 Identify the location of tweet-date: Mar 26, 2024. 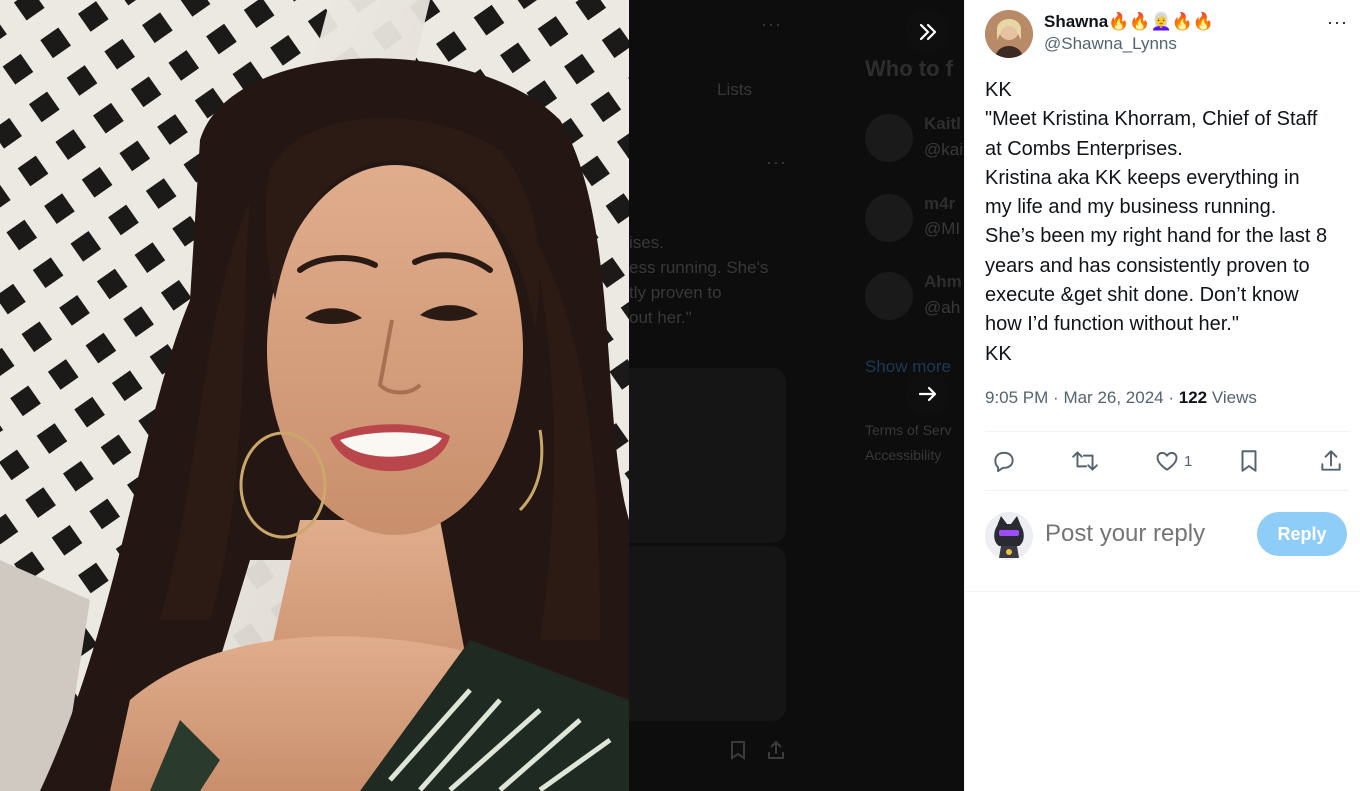
(1113, 397).